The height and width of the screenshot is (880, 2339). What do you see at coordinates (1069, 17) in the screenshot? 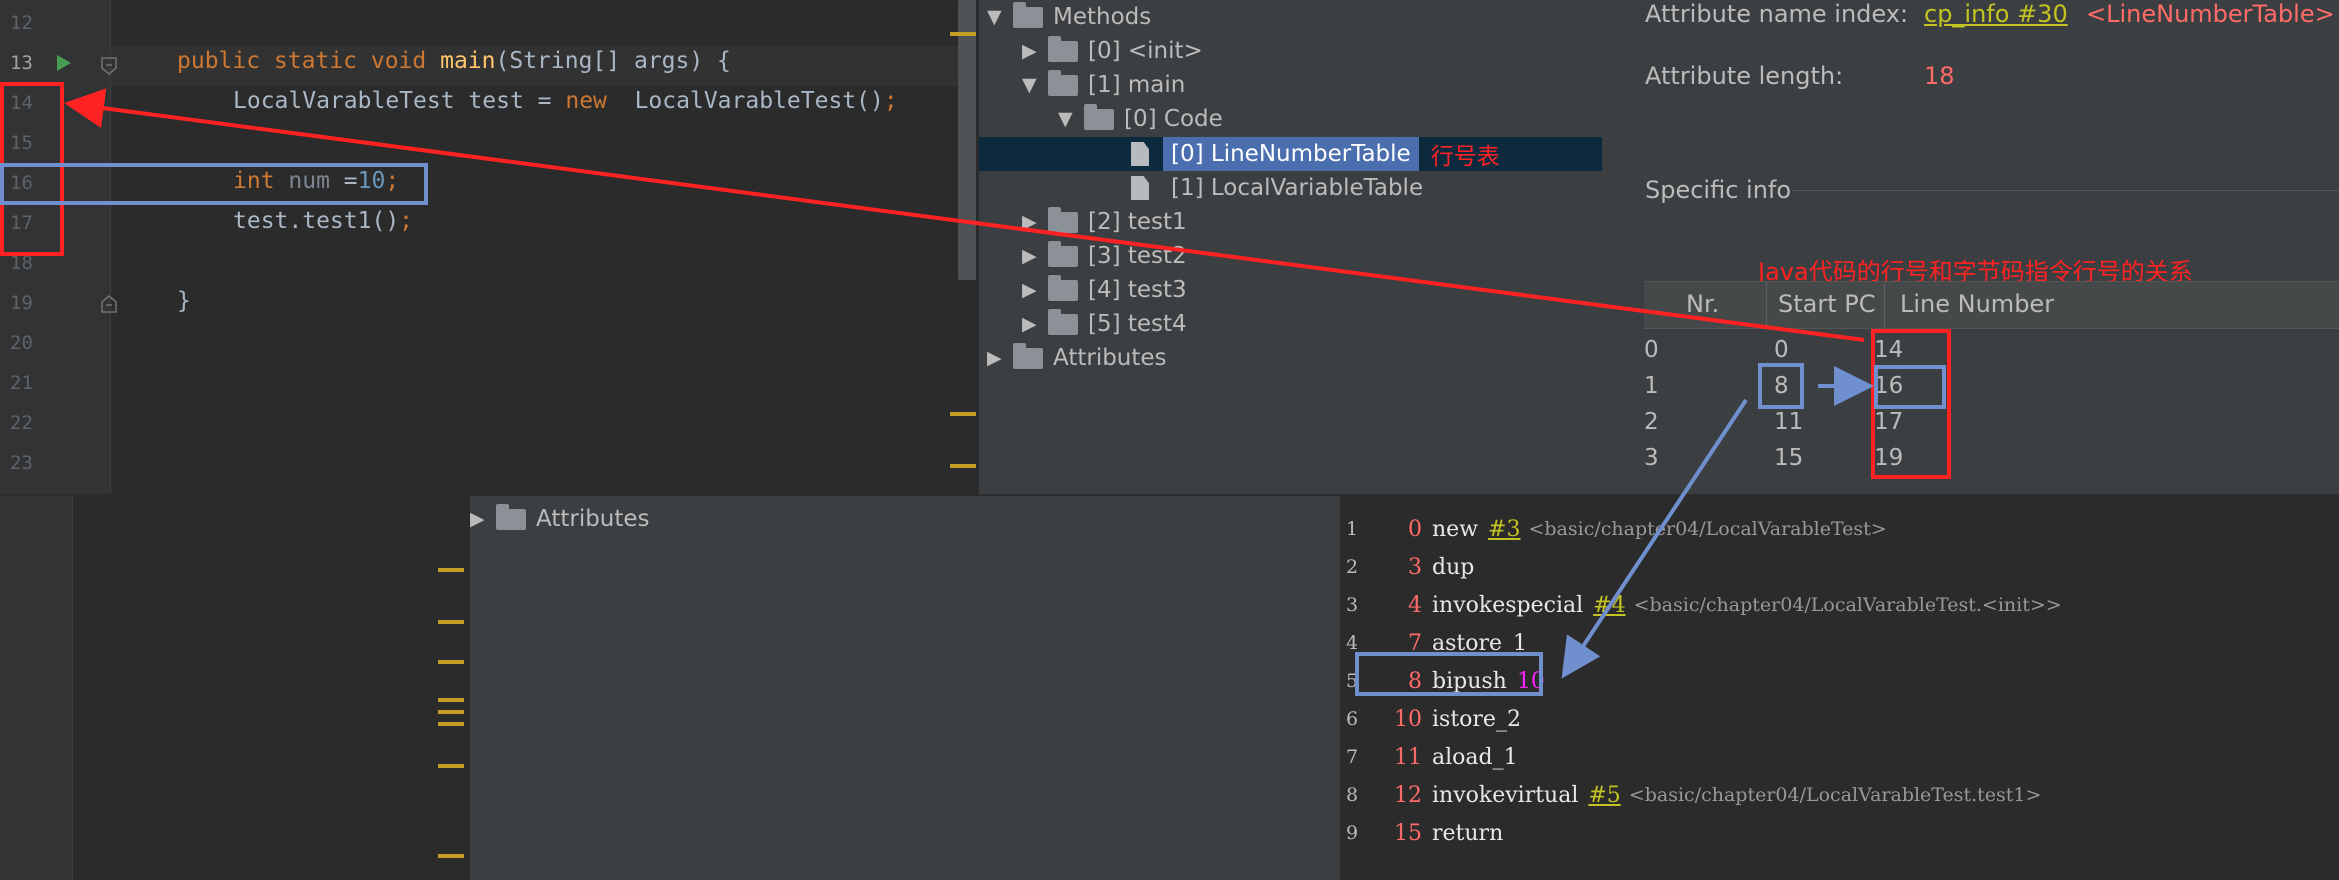
I see `tree-node-methods: ▼ Methods` at bounding box center [1069, 17].